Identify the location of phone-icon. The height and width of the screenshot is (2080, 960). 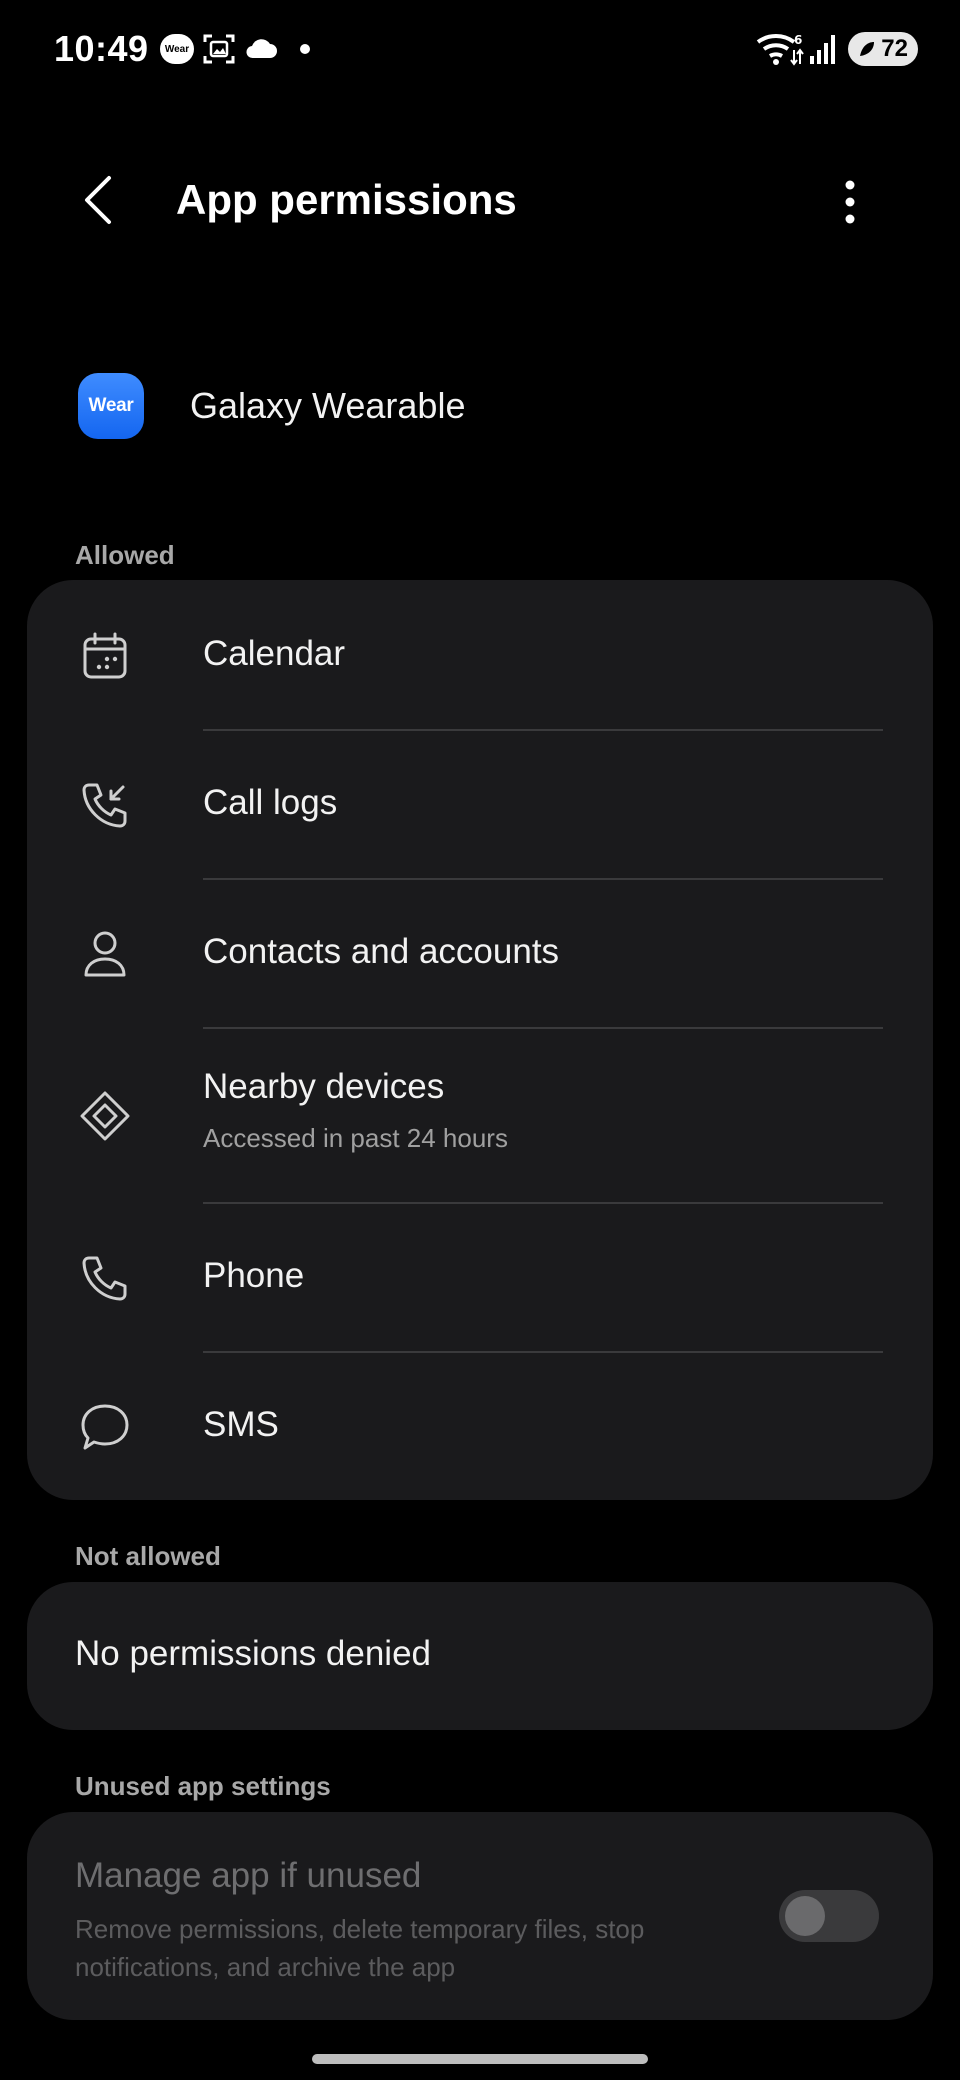
(105, 1278).